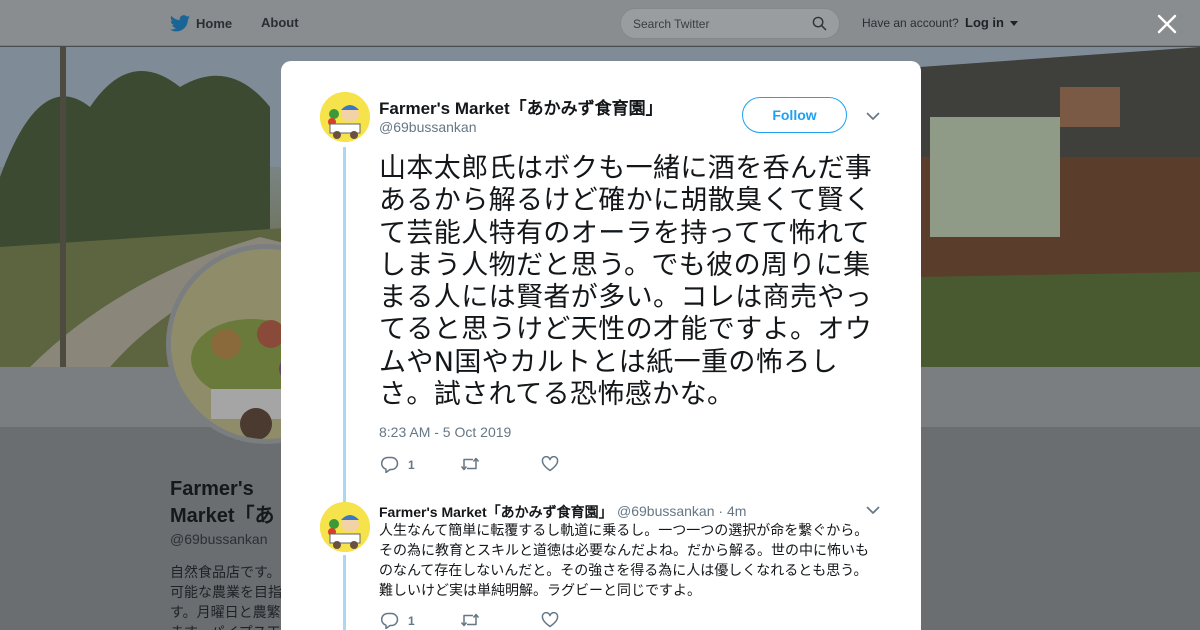 The height and width of the screenshot is (630, 1200). What do you see at coordinates (180, 23) in the screenshot?
I see `twitter-bird-icon` at bounding box center [180, 23].